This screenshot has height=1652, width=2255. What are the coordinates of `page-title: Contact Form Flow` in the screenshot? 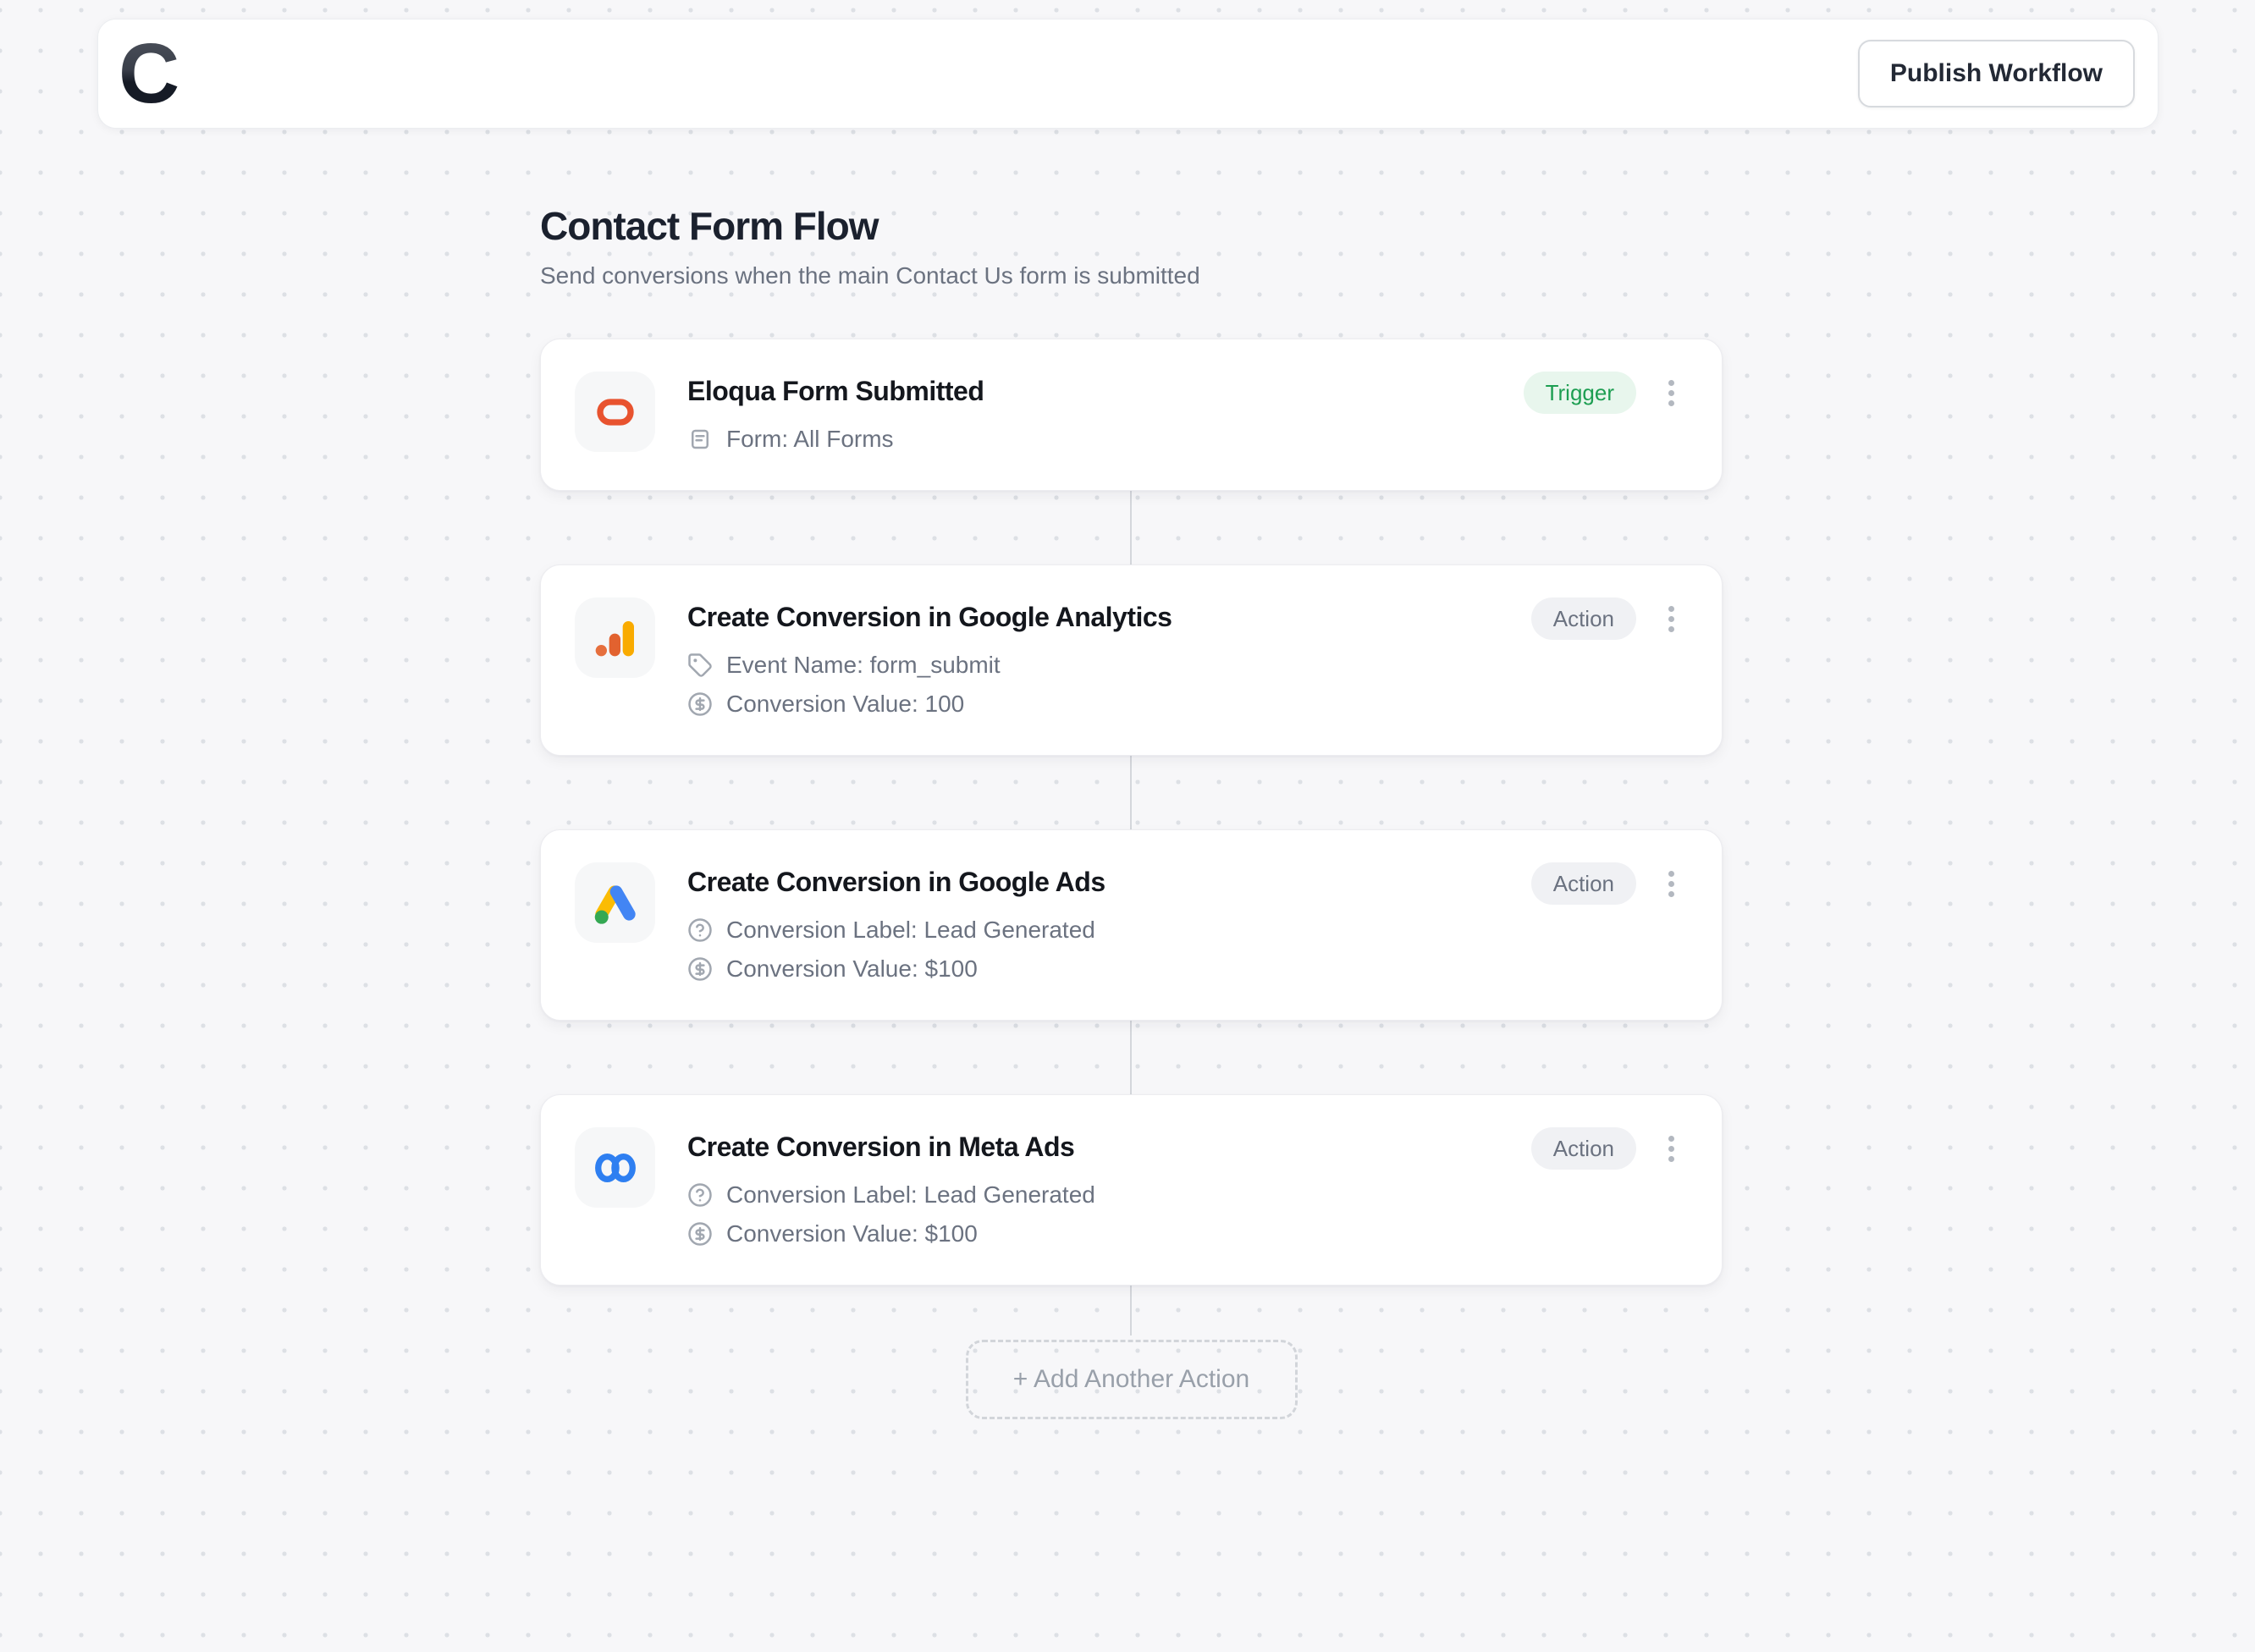 It's located at (710, 226).